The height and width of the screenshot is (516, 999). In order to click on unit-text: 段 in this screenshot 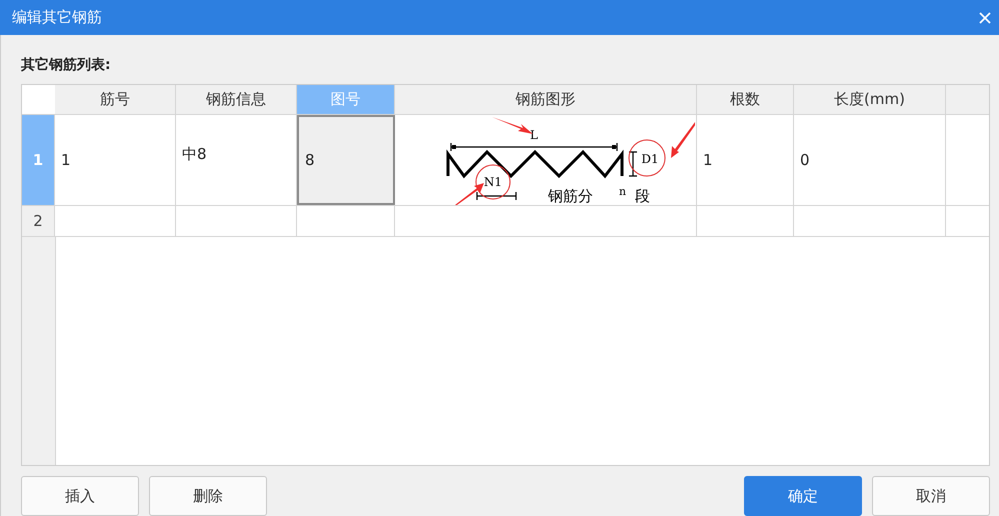, I will do `click(642, 195)`.